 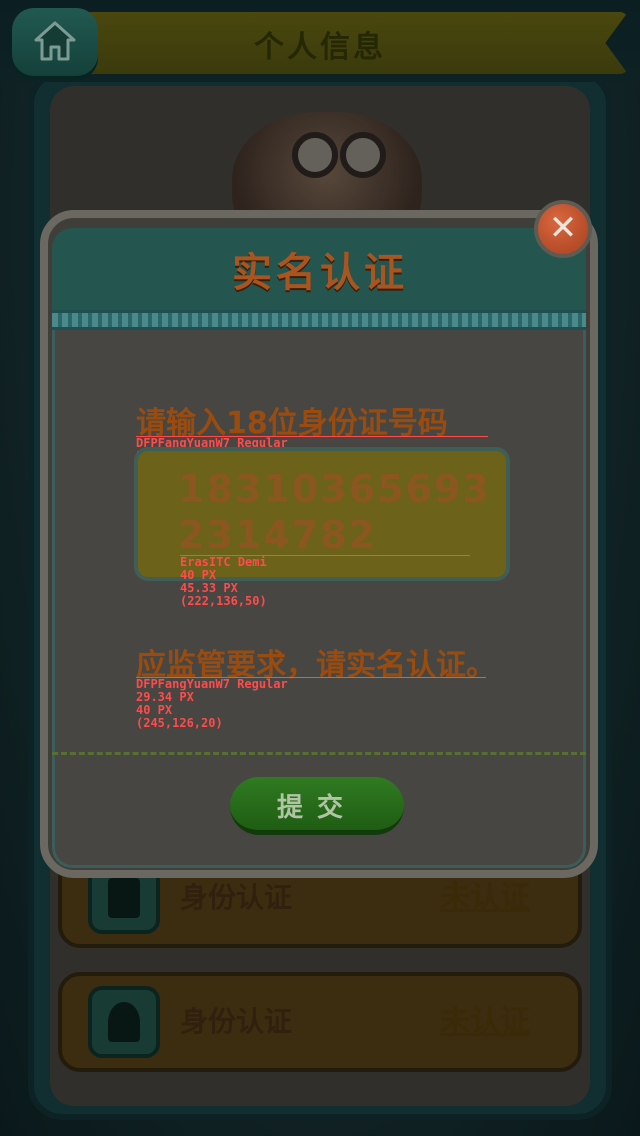 I want to click on close-icon: ✕, so click(x=563, y=228).